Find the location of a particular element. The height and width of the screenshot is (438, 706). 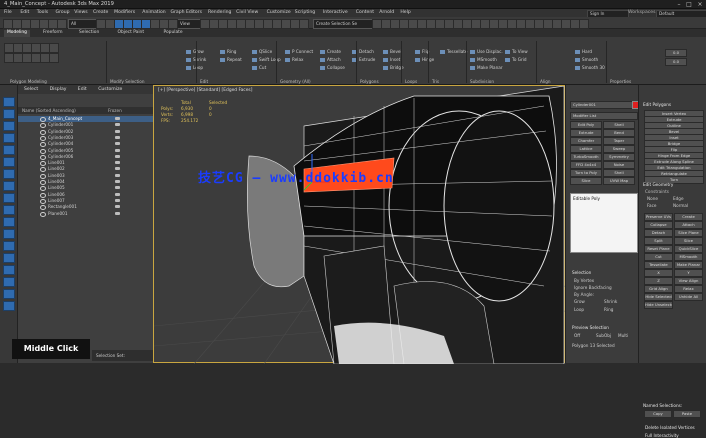

ribbon-item-hinge: Hinge is located at coordinates (424, 60).